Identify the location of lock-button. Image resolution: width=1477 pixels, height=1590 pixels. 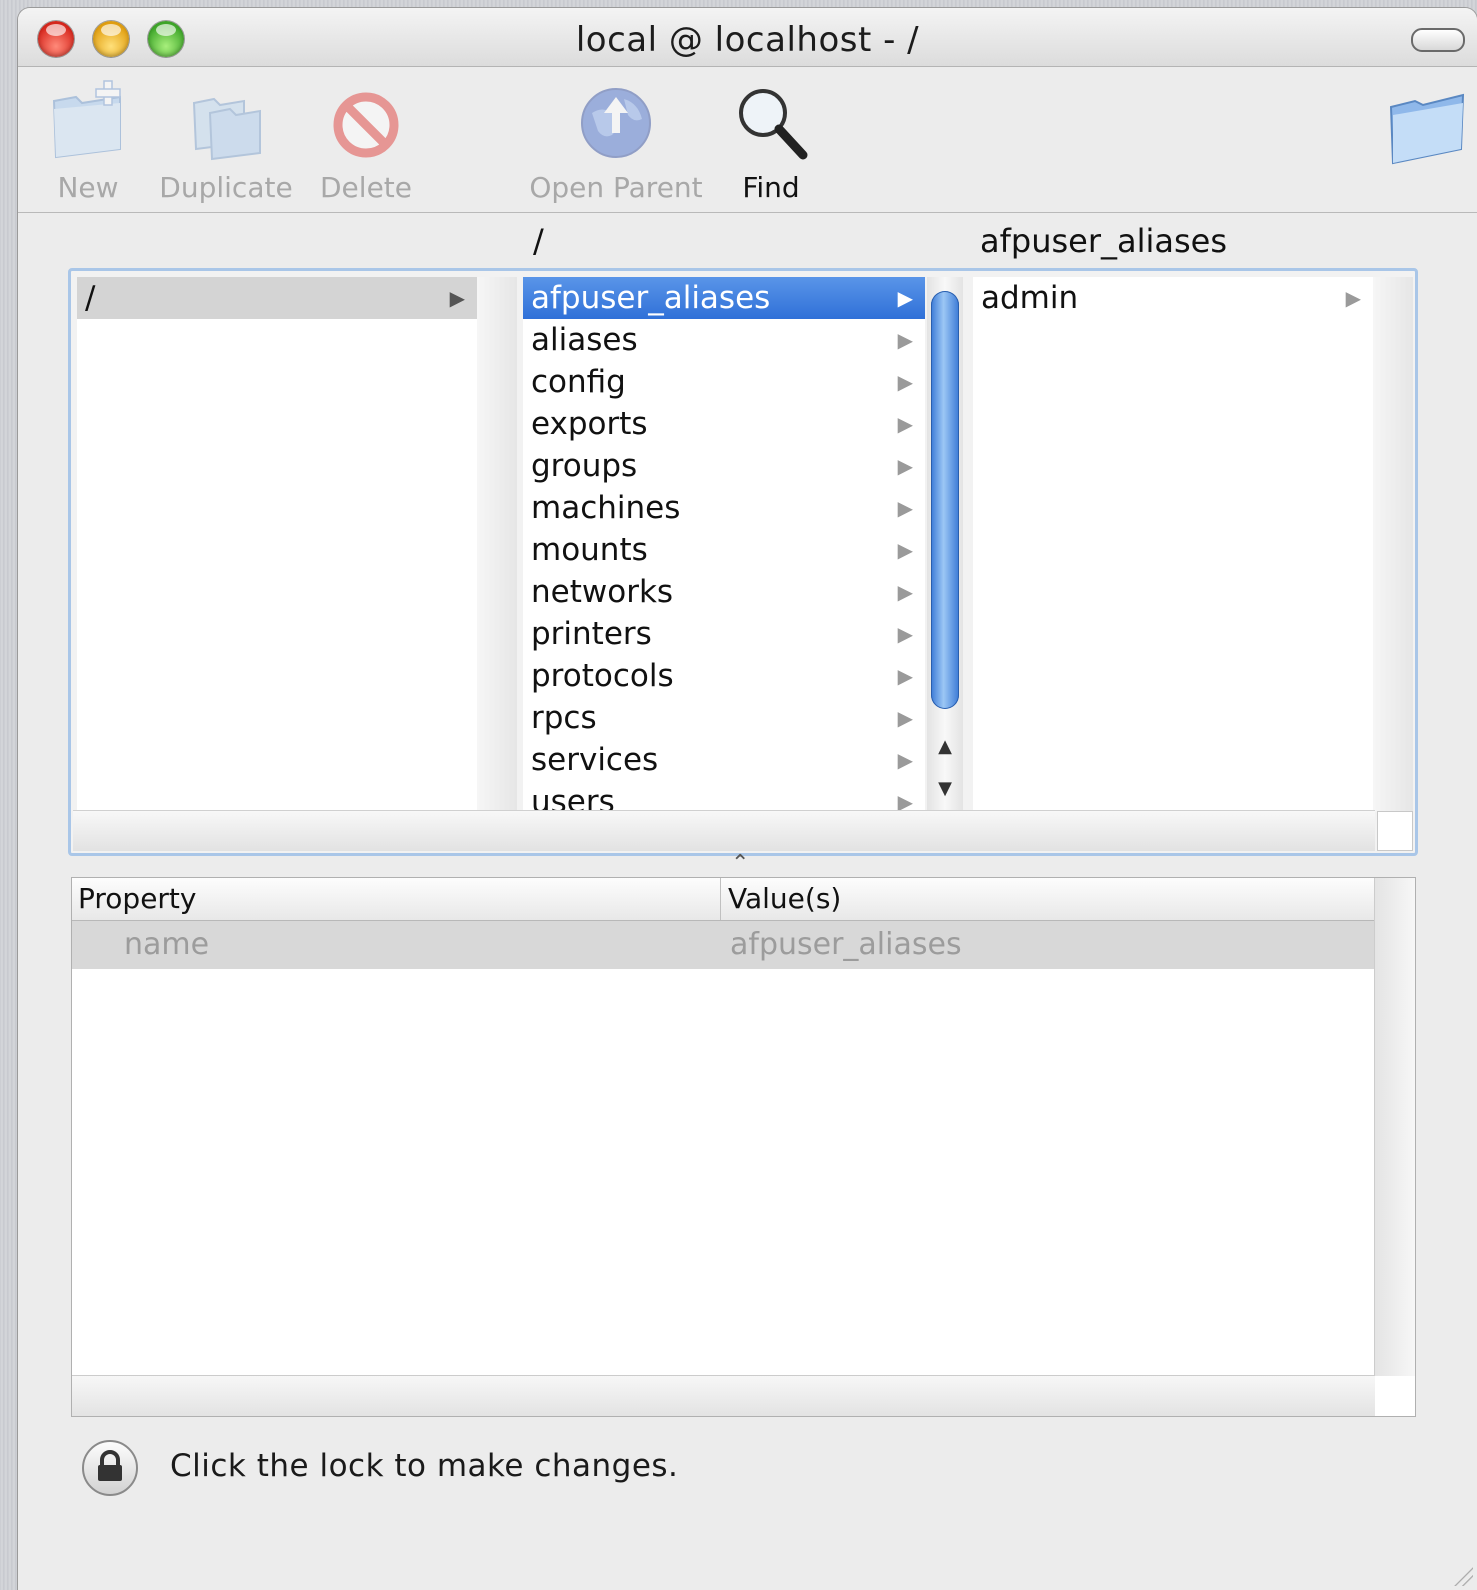
(110, 1468).